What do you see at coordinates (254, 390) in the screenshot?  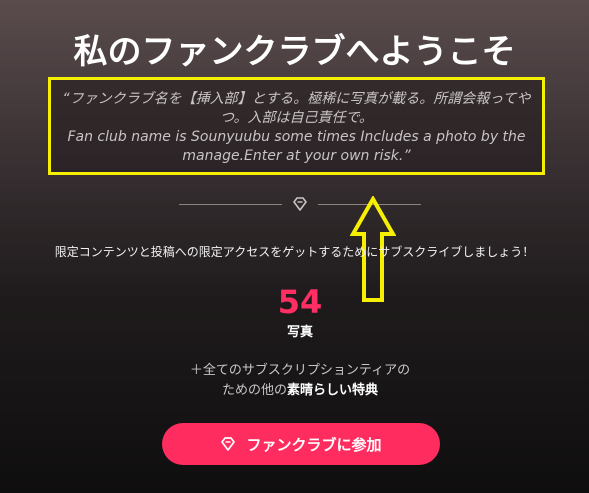 I see `perks-prefix: ための他の` at bounding box center [254, 390].